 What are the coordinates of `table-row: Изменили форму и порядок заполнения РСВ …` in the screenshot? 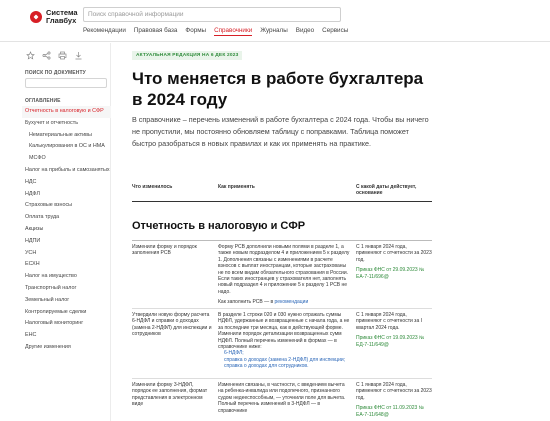 It's located at (282, 275).